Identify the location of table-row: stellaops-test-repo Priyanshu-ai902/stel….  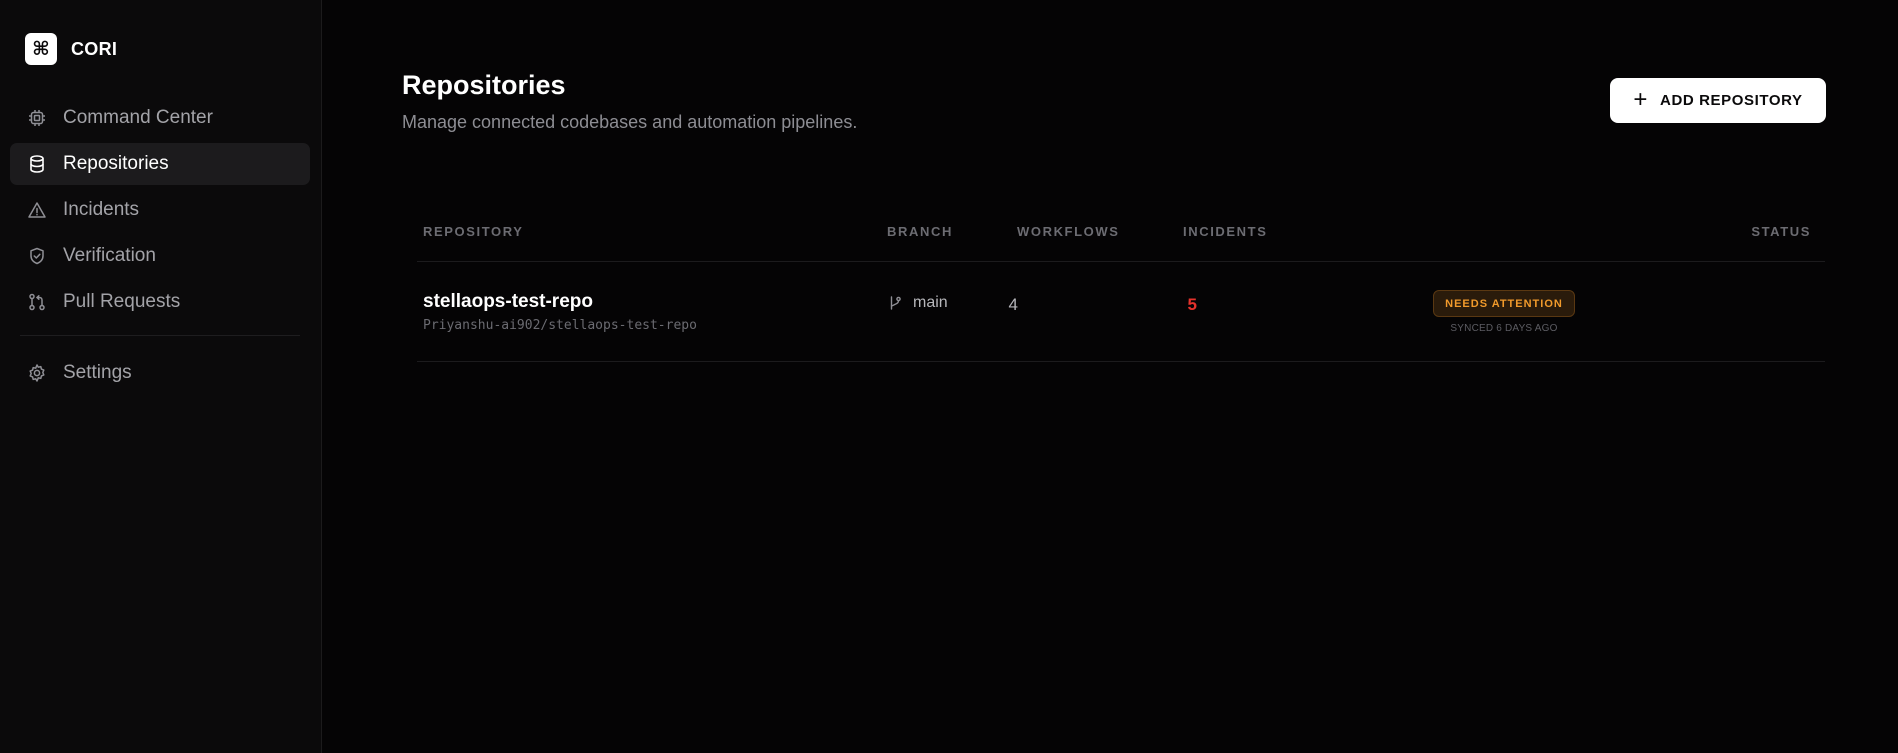
(1121, 312).